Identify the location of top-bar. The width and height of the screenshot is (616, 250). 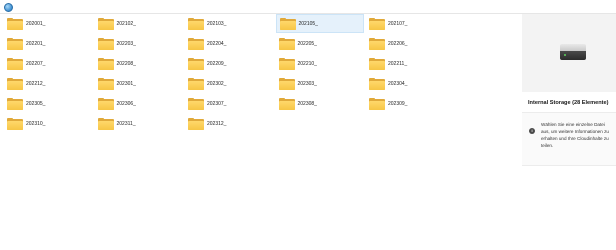
(308, 7).